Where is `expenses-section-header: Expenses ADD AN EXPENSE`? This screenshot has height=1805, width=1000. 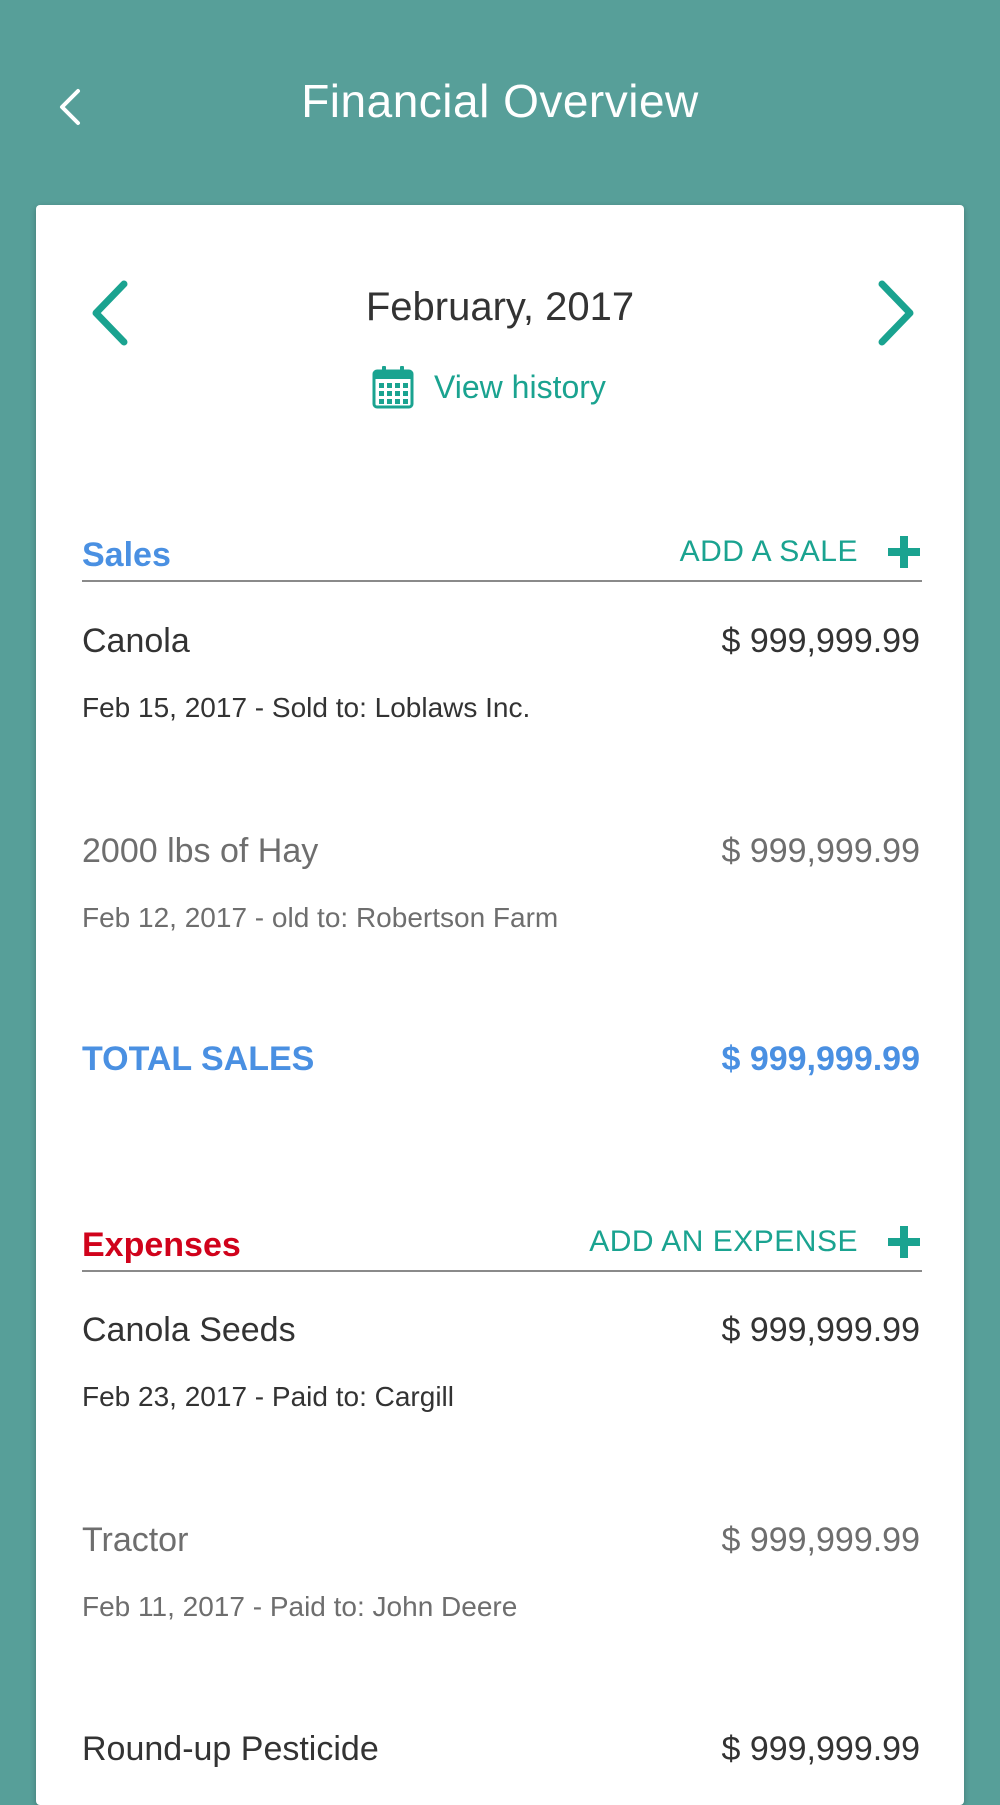 expenses-section-header: Expenses ADD AN EXPENSE is located at coordinates (502, 1246).